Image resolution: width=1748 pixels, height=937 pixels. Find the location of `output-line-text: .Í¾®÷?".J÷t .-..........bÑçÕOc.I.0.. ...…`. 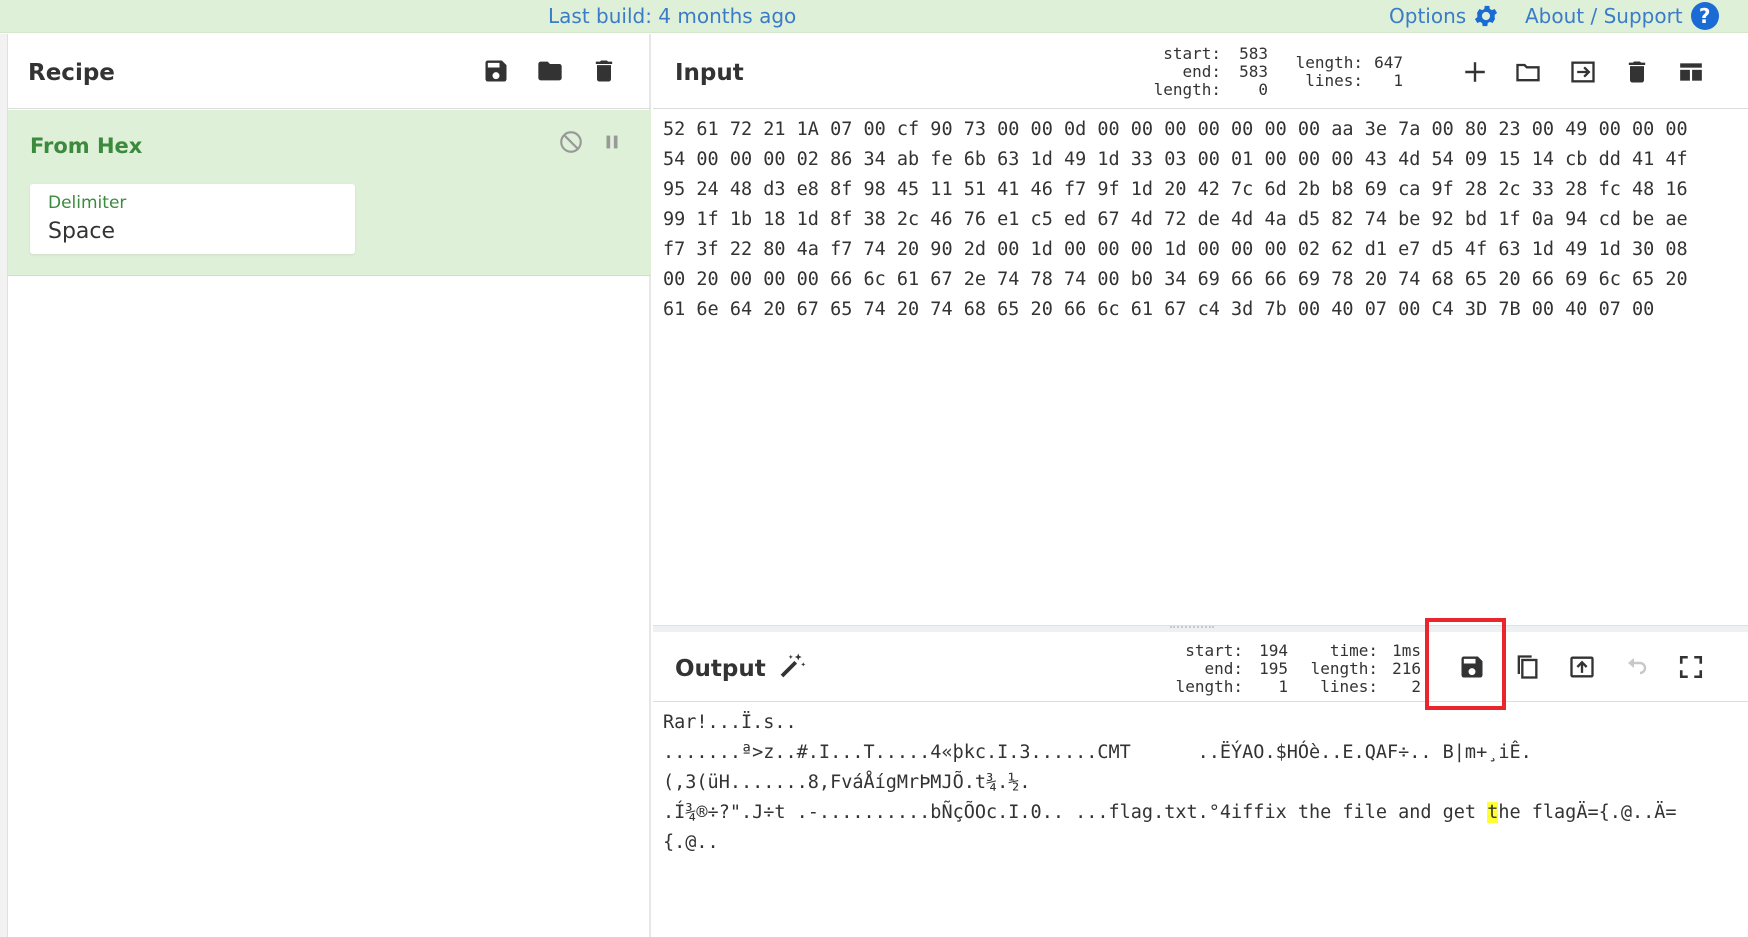

output-line-text: .Í¾®÷?".J÷t .-..........bÑçÕOc.I.0.. ...… is located at coordinates (1075, 812).